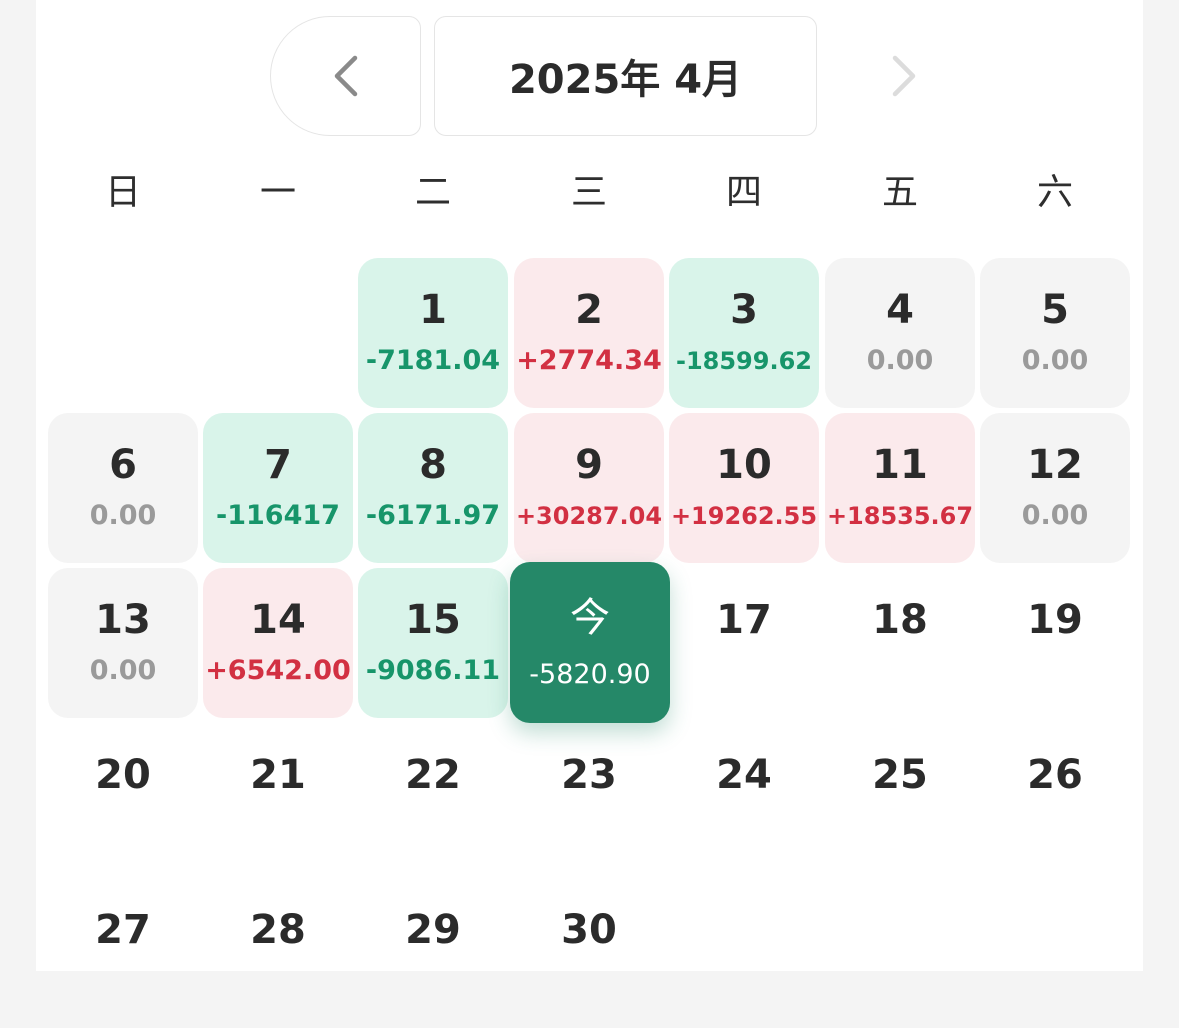  I want to click on day-cell: 7 -116417, so click(278, 488).